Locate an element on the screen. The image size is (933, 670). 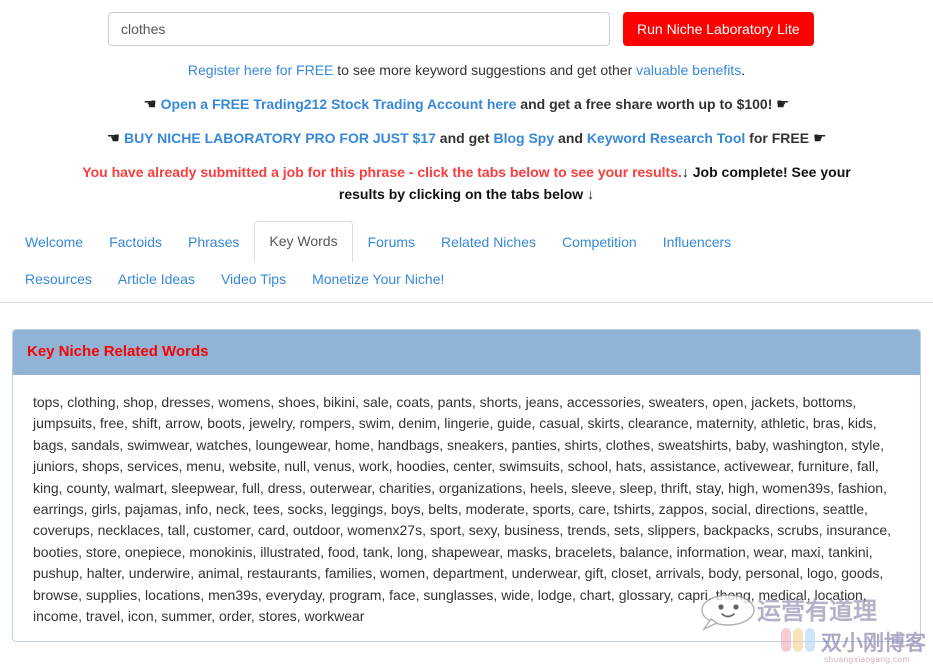
register-link: Register here for FREE is located at coordinates (261, 70).